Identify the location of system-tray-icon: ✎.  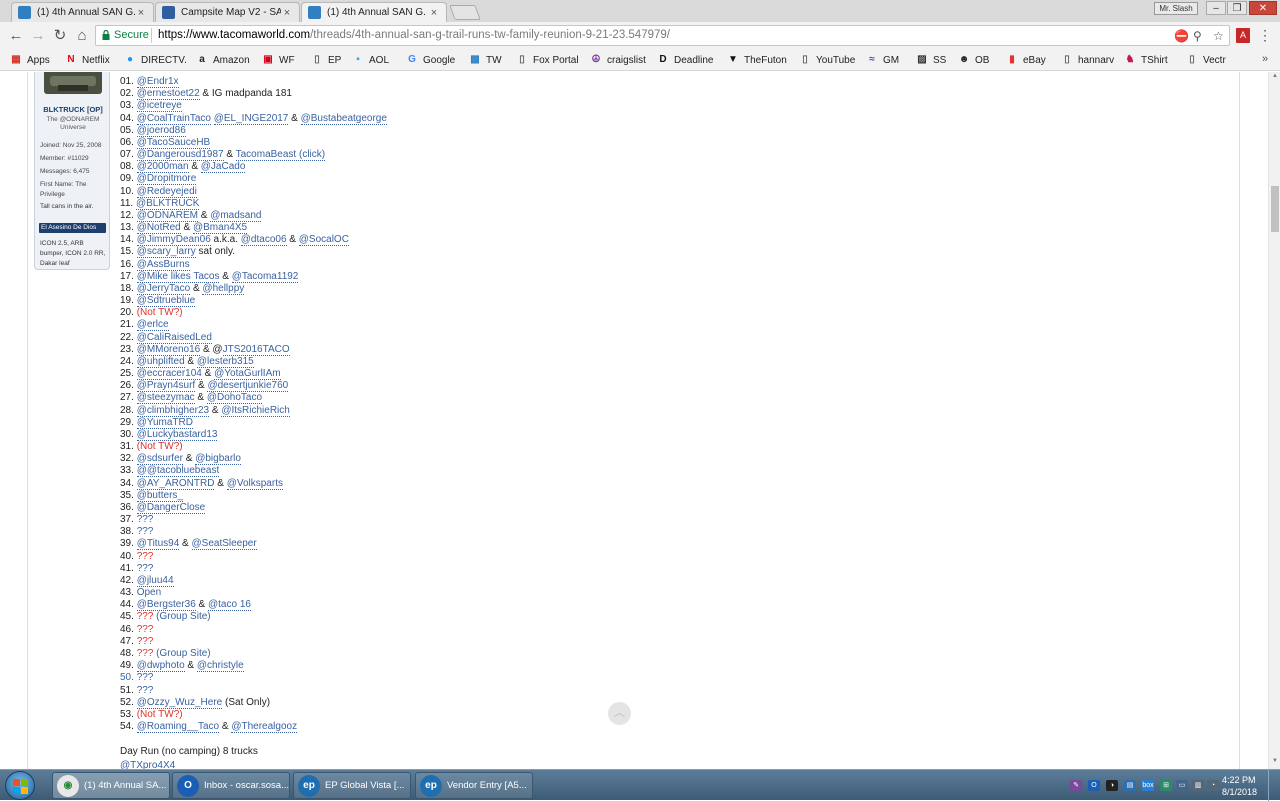
(1076, 785).